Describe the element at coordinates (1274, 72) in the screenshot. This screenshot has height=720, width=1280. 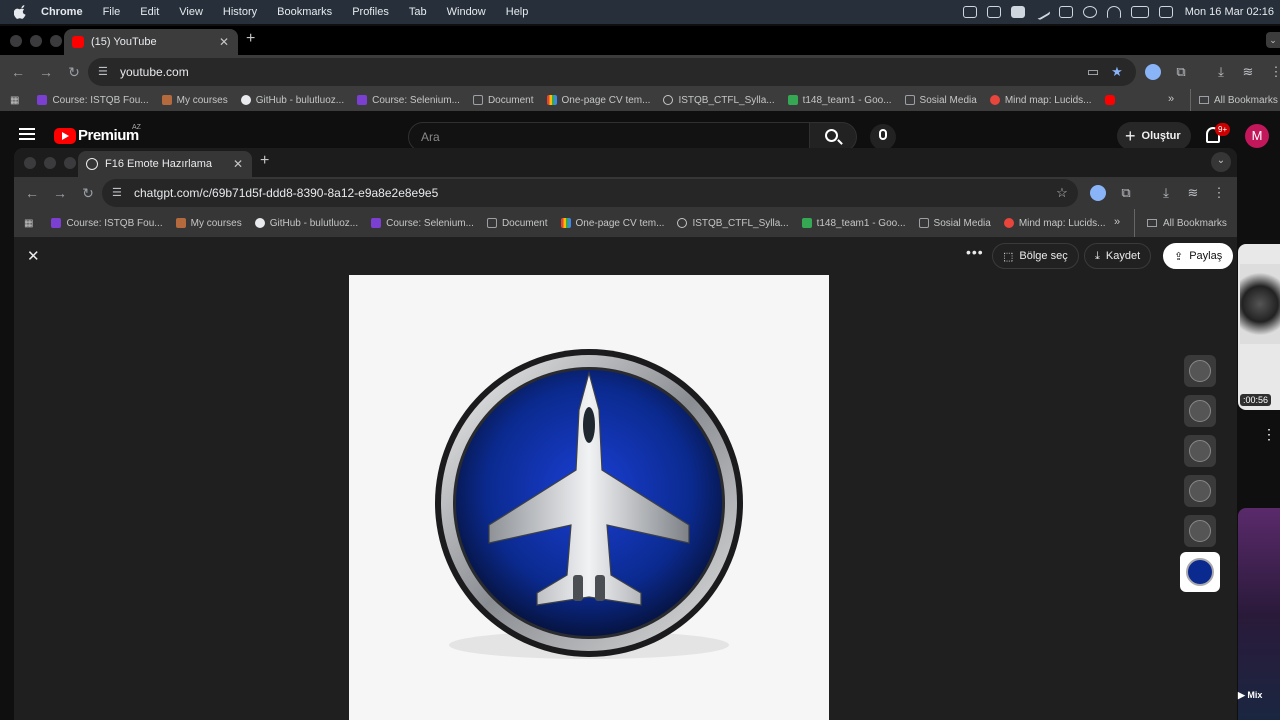
I see `menu-icon: ⋮` at that location.